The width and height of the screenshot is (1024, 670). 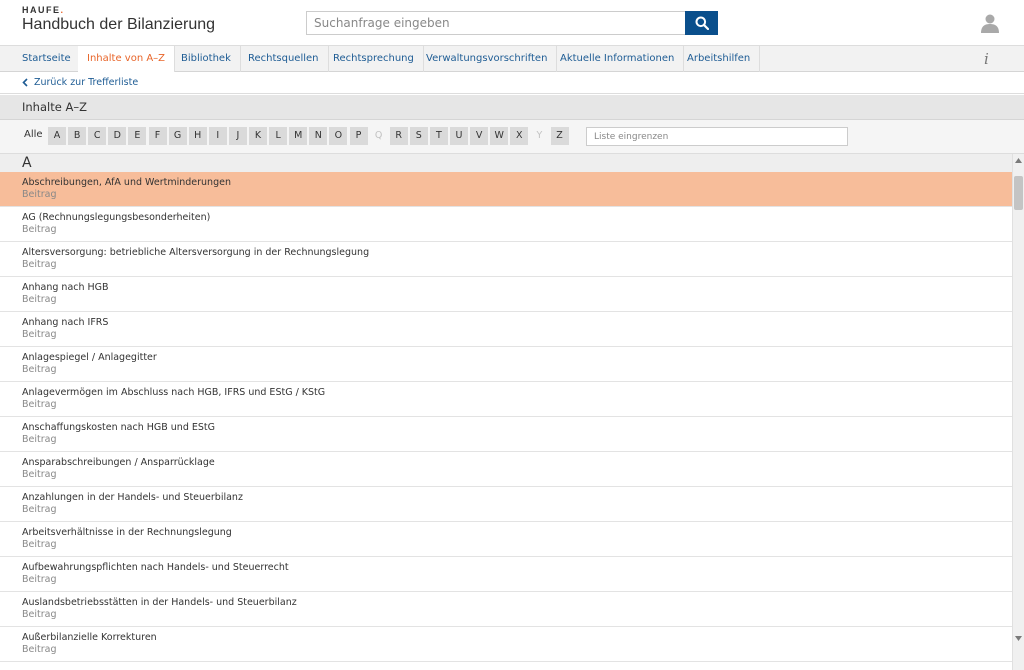 I want to click on alphabet-letter-t: T, so click(x=438, y=136).